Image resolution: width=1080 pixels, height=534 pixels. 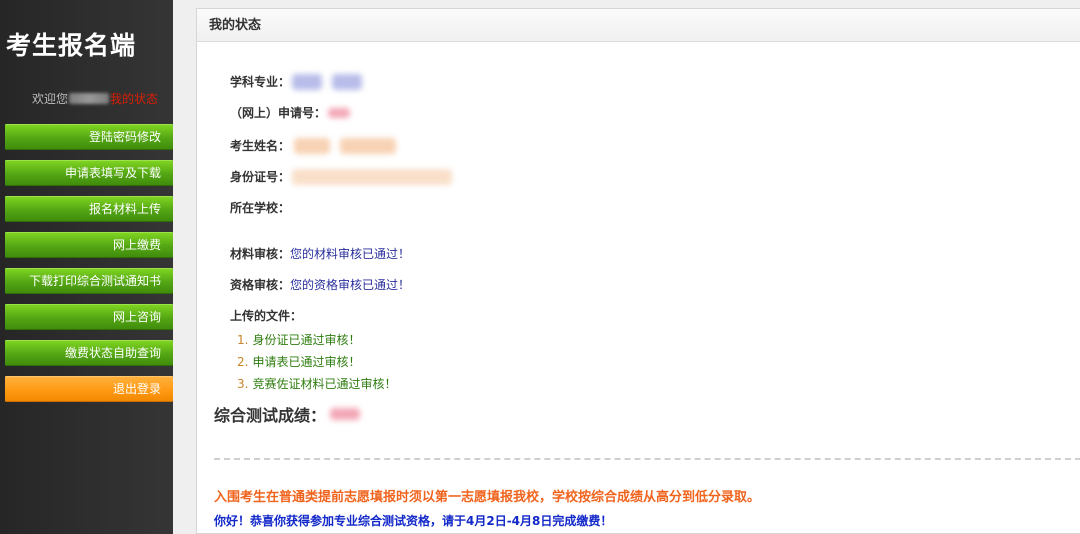 What do you see at coordinates (260, 146) in the screenshot?
I see `name-label: 考生姓名：` at bounding box center [260, 146].